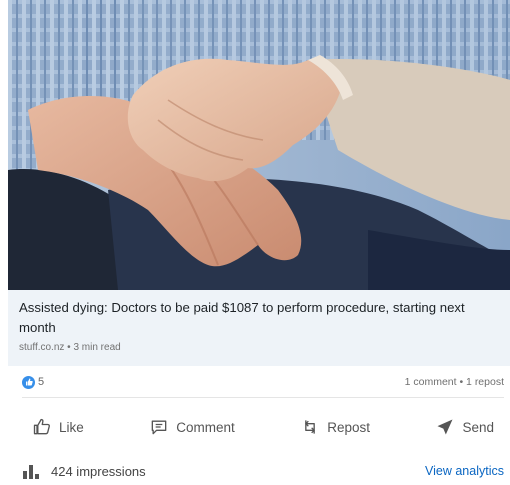 This screenshot has height=485, width=510. Describe the element at coordinates (263, 427) in the screenshot. I see `post-actions-bar: Like Comment Repost Send` at that location.